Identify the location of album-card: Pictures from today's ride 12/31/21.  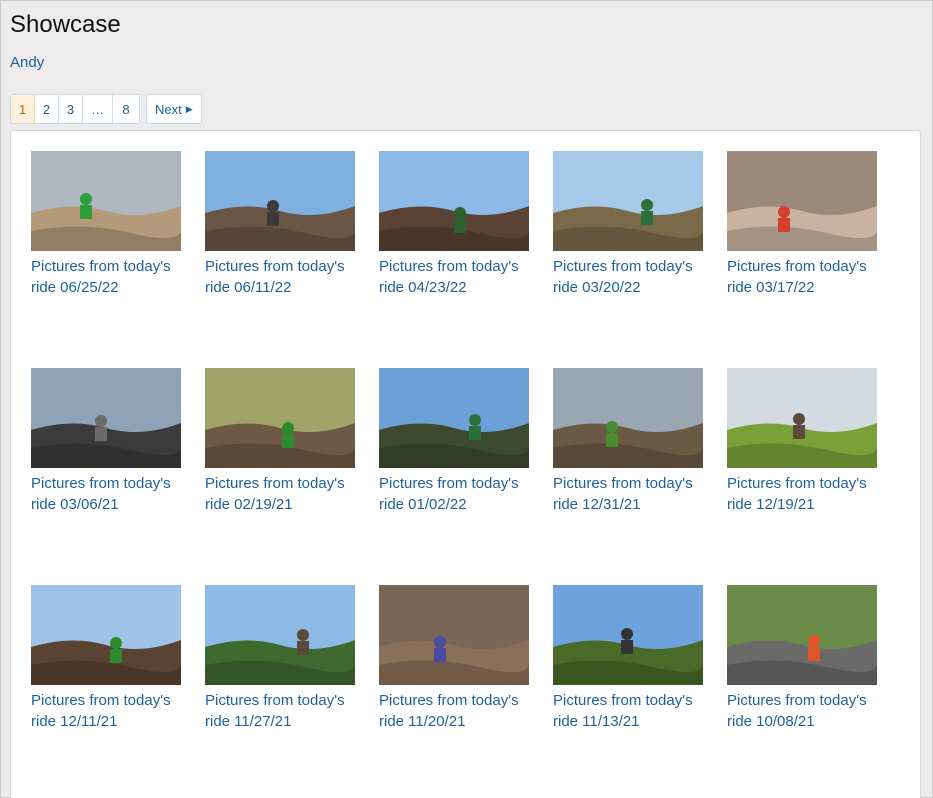
(633, 441).